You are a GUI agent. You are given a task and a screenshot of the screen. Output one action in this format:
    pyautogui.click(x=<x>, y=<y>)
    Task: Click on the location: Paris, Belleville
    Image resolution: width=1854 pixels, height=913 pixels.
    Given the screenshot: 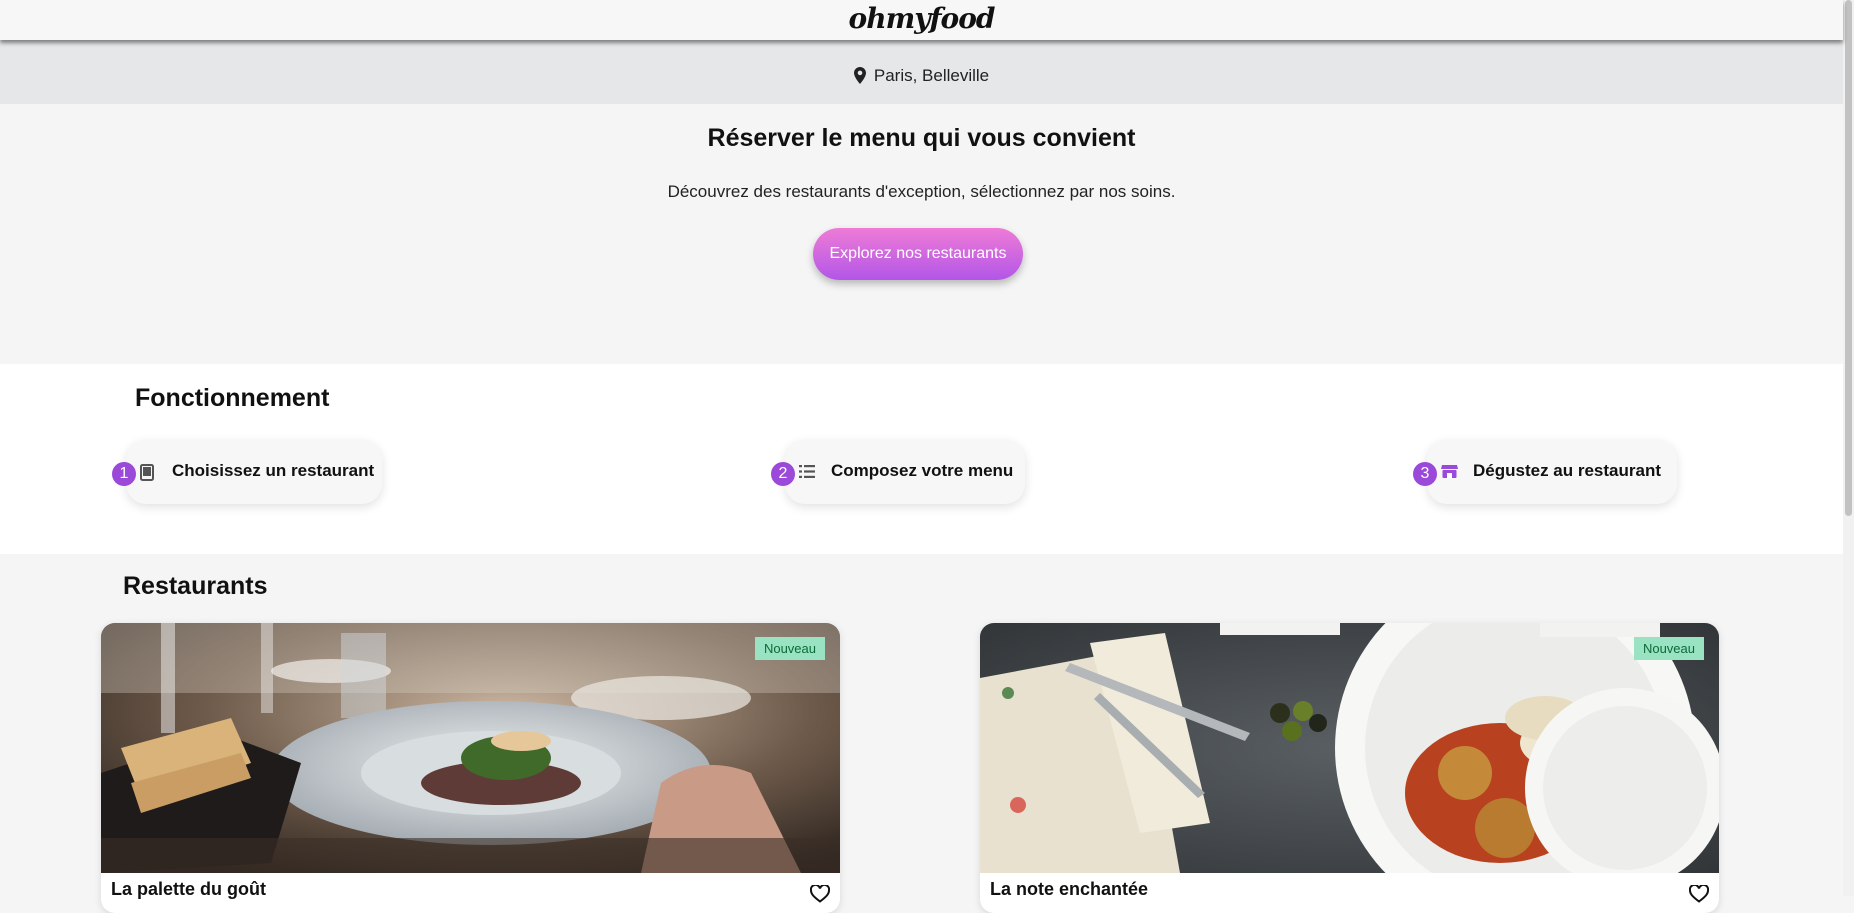 What is the action you would take?
    pyautogui.click(x=921, y=76)
    